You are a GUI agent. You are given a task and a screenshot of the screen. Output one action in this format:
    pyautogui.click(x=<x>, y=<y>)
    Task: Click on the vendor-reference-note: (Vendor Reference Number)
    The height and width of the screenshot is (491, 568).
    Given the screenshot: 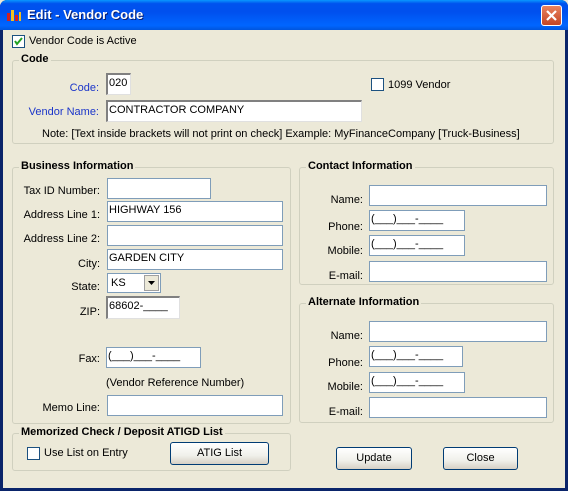 What is the action you would take?
    pyautogui.click(x=175, y=383)
    